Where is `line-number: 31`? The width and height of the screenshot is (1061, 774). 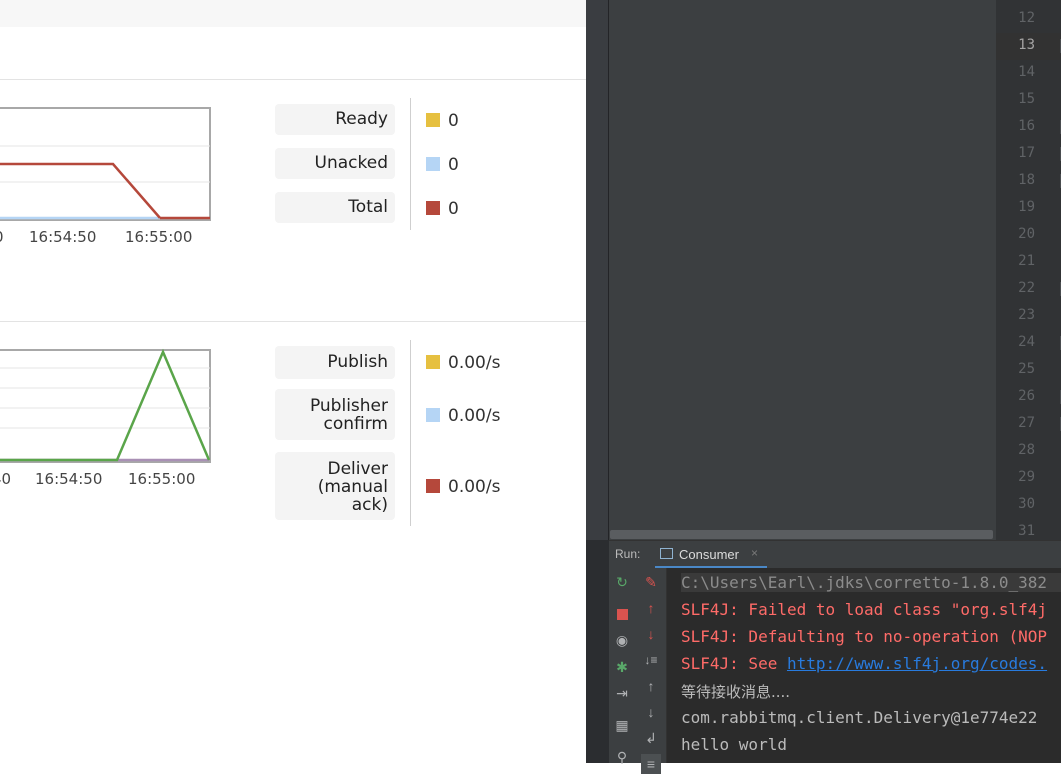 line-number: 31 is located at coordinates (1026, 531).